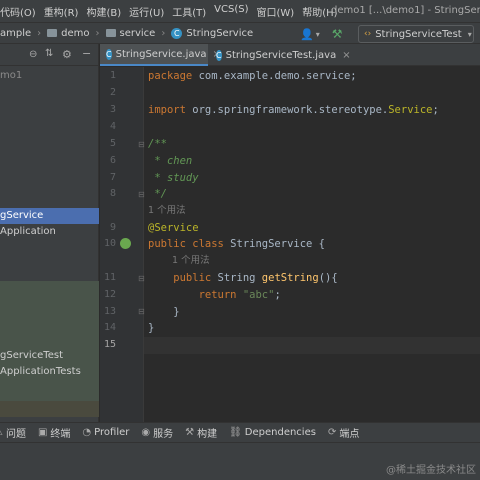 The image size is (480, 480). I want to click on run-config-select: ‹› StringServiceTest ▾, so click(416, 34).